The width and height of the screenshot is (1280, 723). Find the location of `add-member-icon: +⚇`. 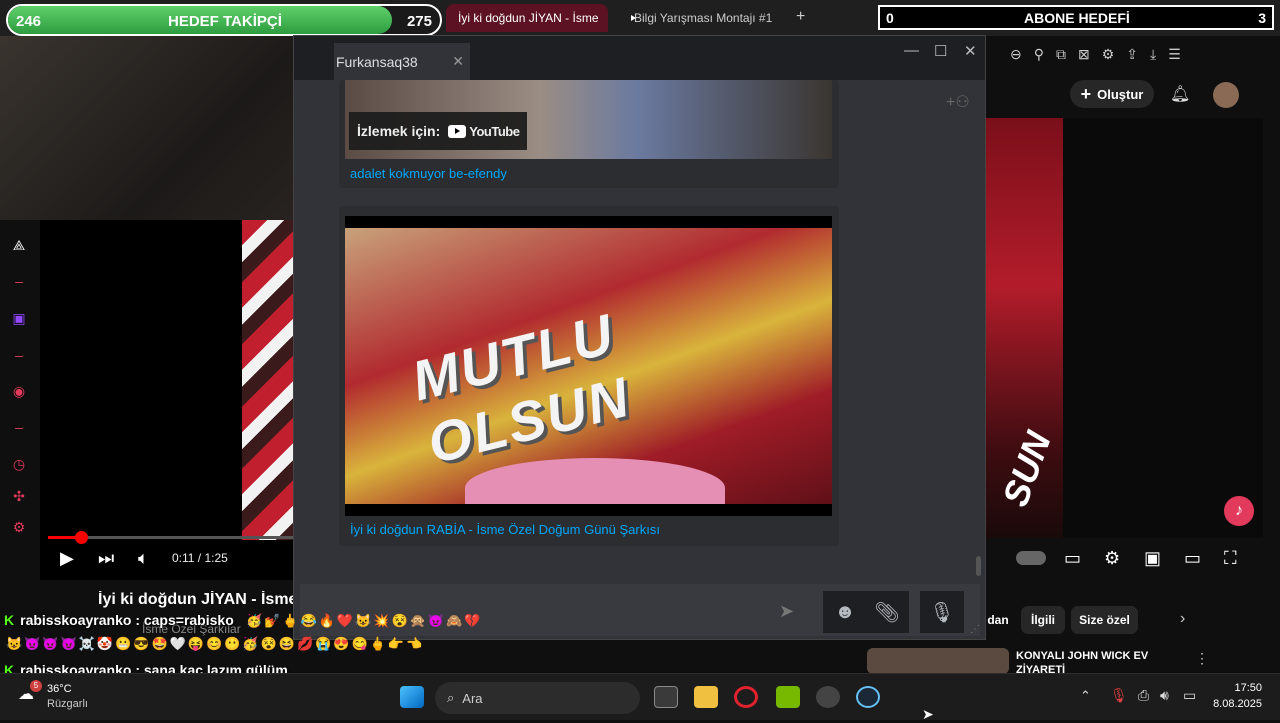

add-member-icon: +⚇ is located at coordinates (958, 102).